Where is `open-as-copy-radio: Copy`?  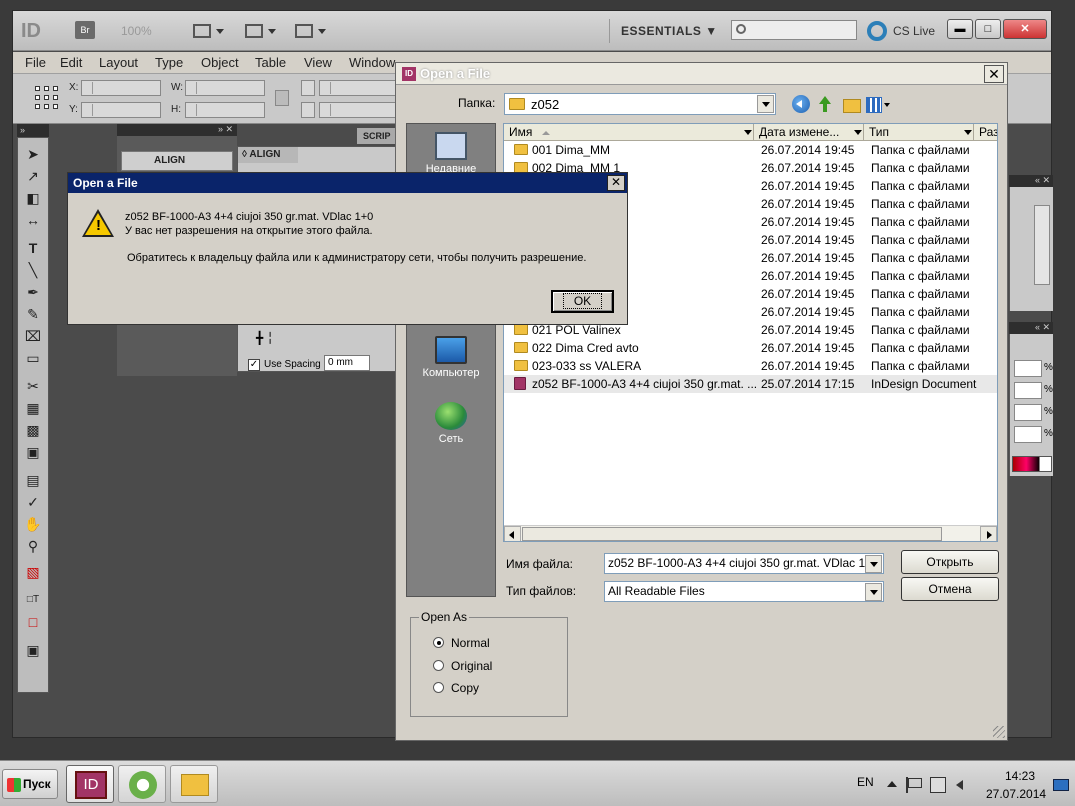
open-as-copy-radio: Copy is located at coordinates (456, 688).